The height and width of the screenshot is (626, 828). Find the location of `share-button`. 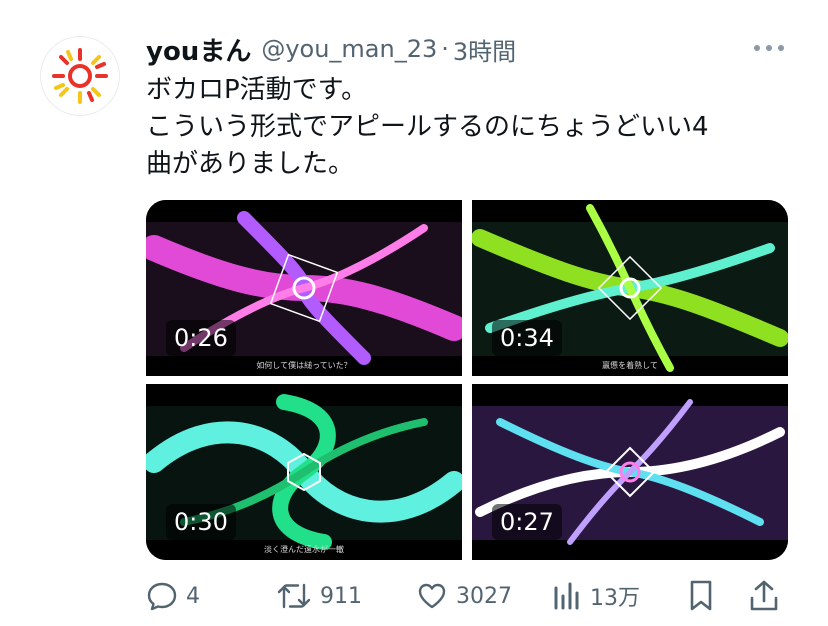

share-button is located at coordinates (764, 596).